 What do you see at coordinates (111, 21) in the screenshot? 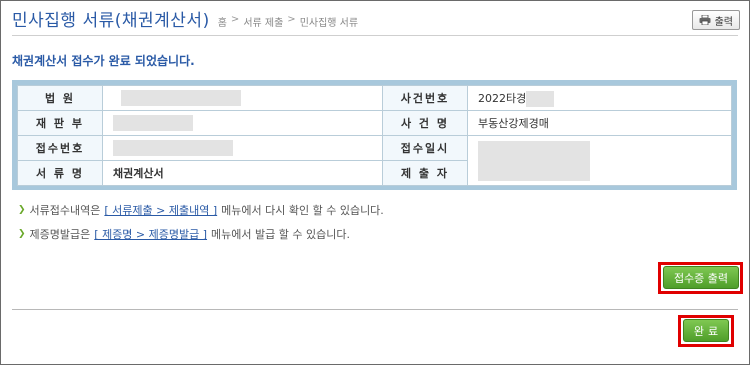
I see `page-title: 민사집행 서류(채권계산서)` at bounding box center [111, 21].